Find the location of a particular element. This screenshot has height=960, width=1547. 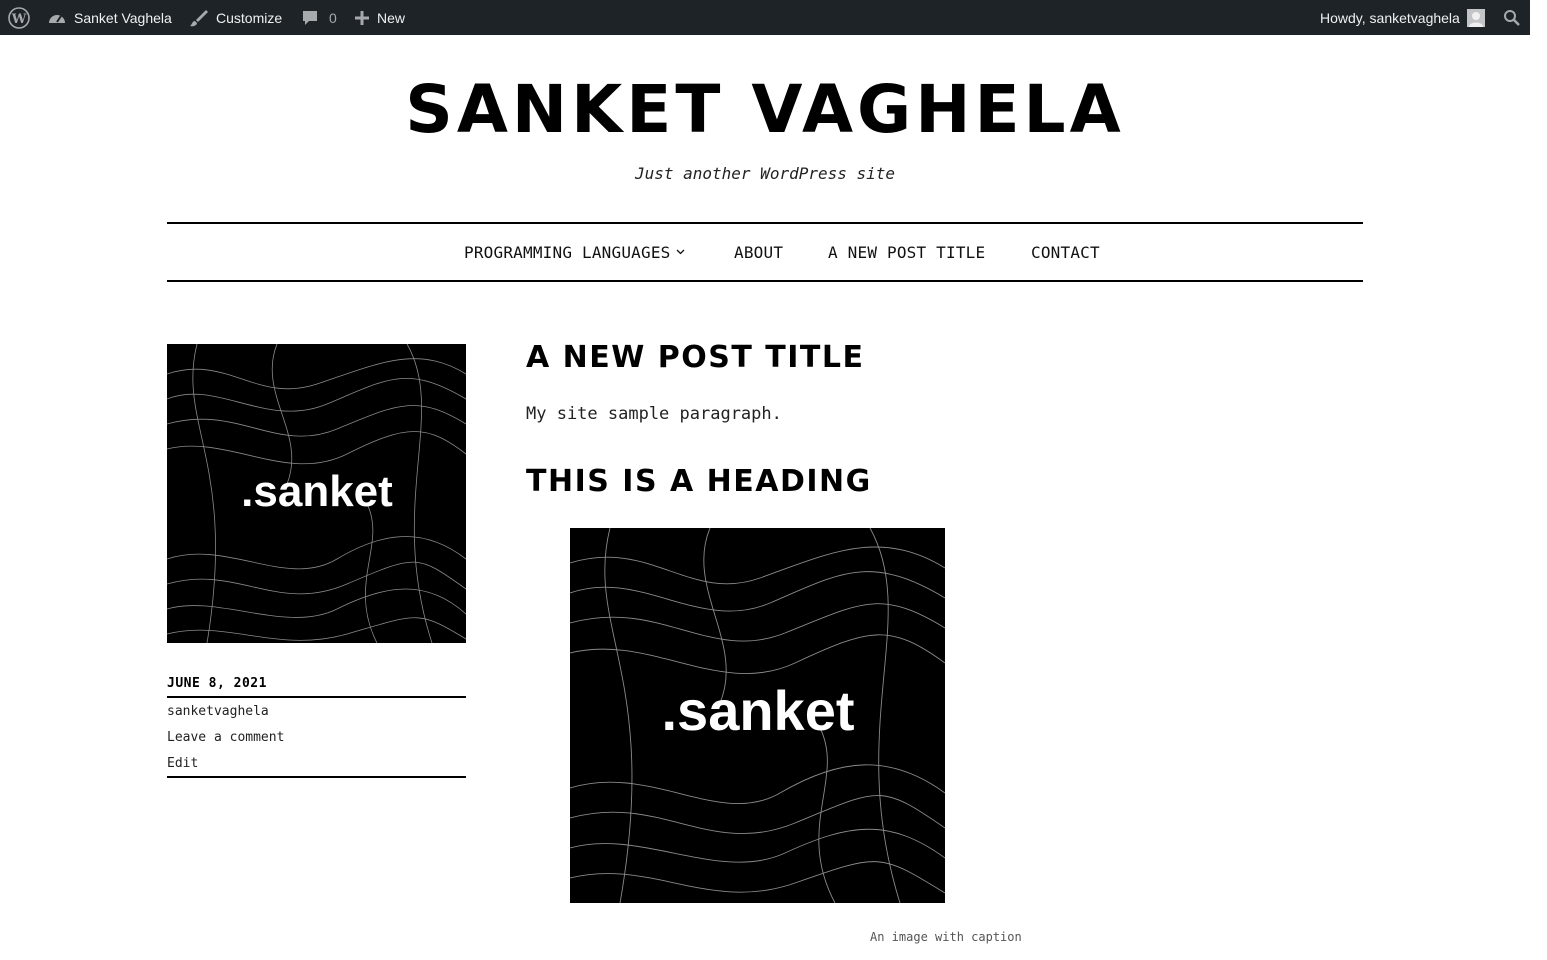

nav-item-label: CONTACT is located at coordinates (1065, 252).